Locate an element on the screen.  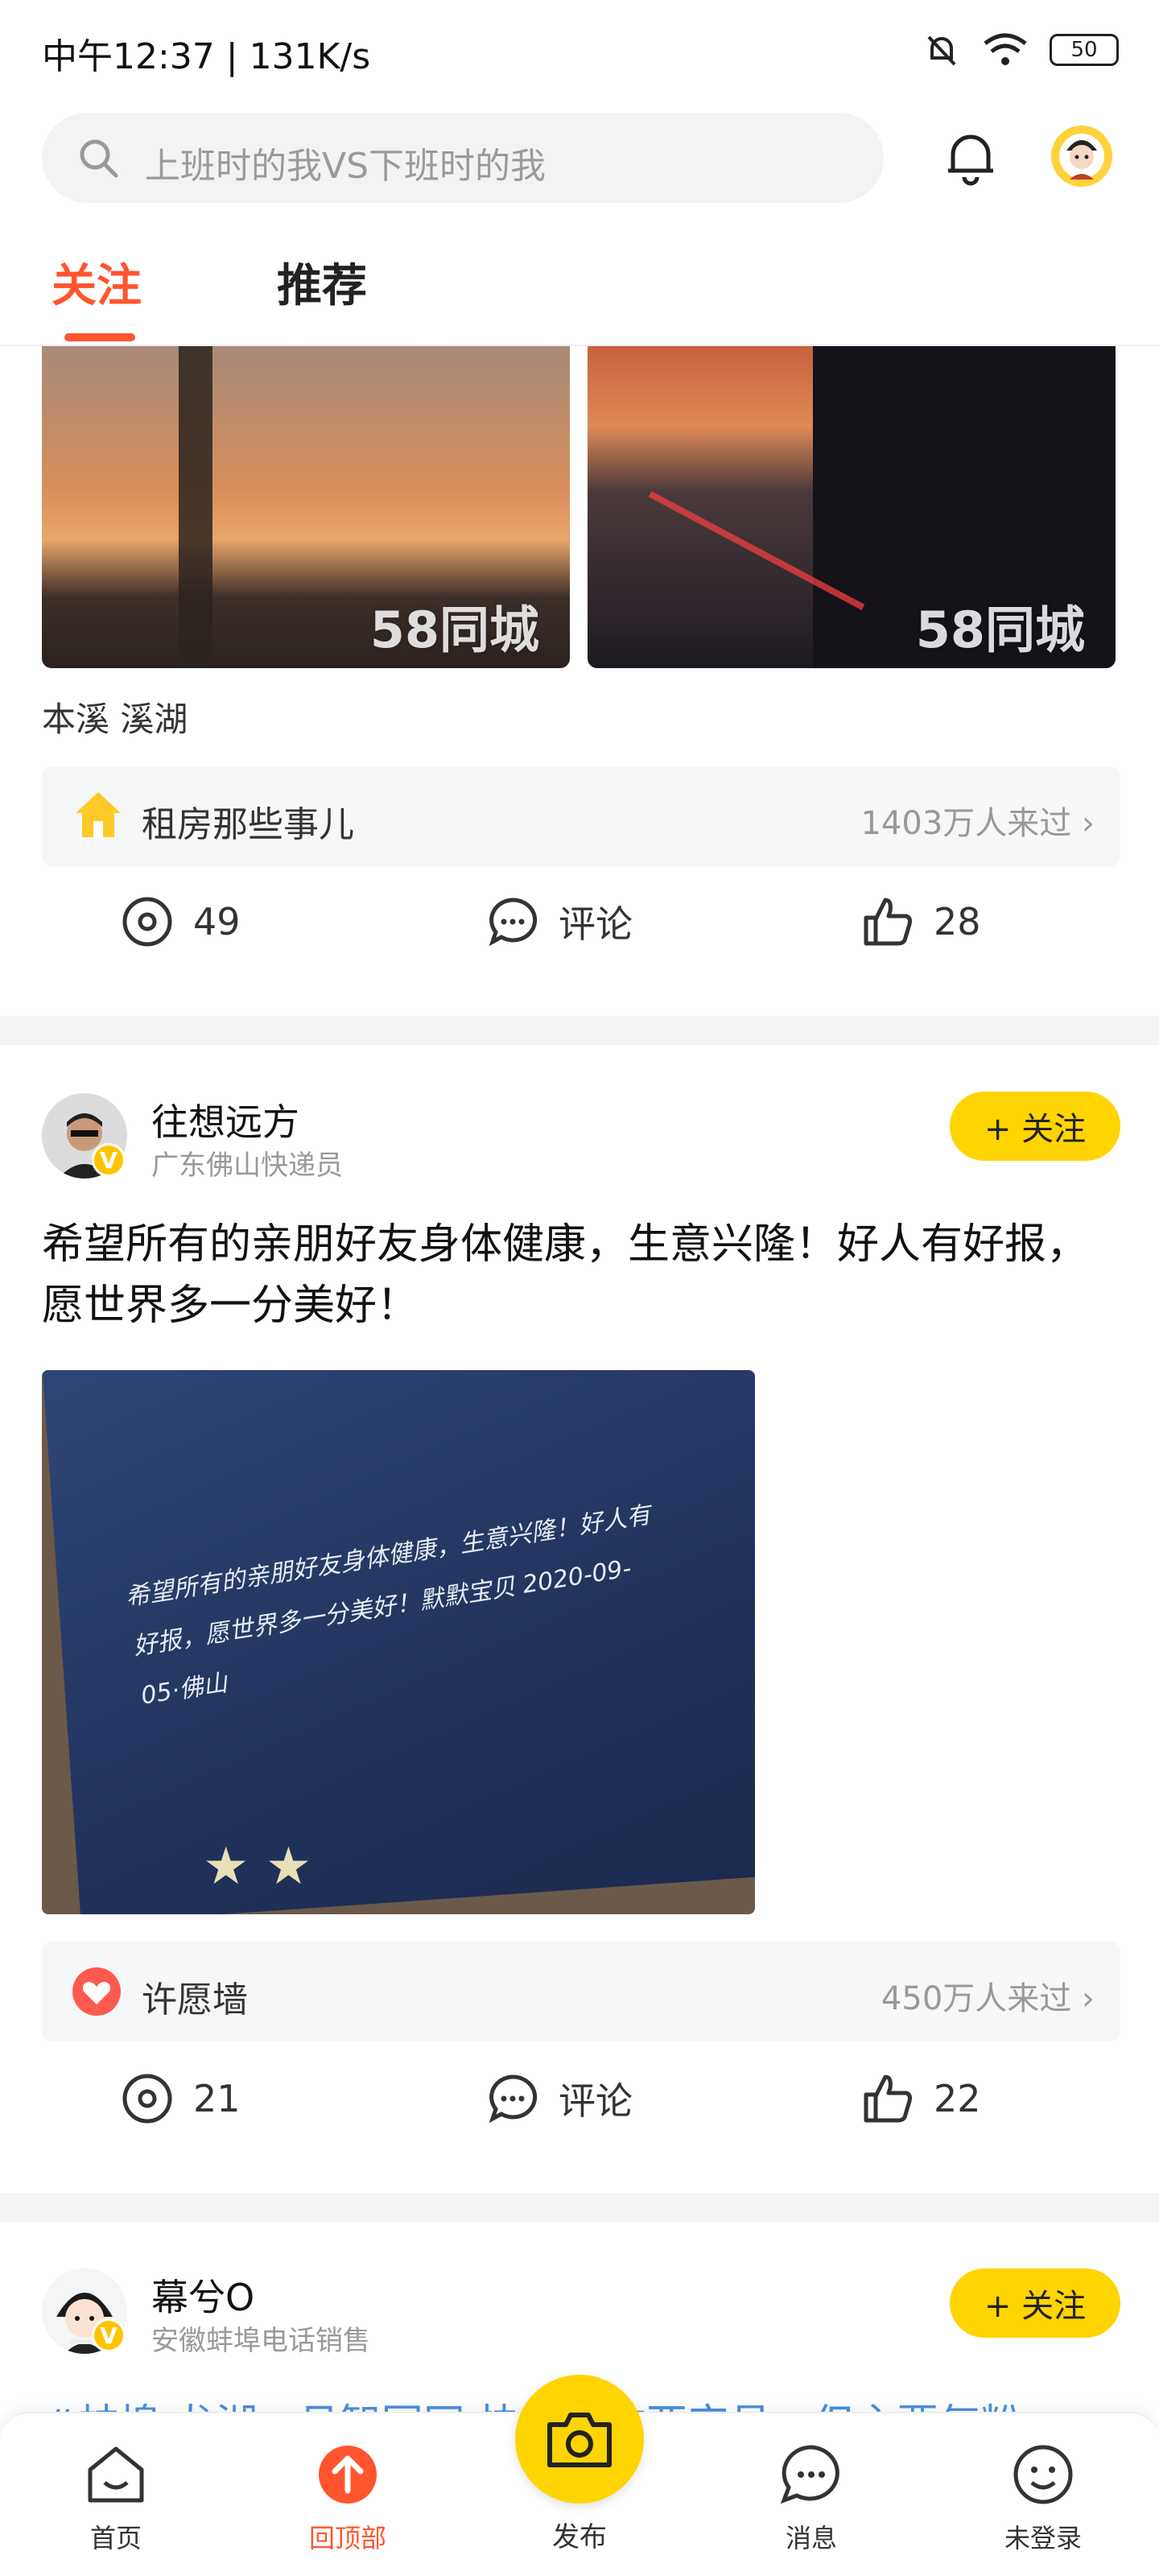
topic-card: 租房那些事儿 1403万人来过 › is located at coordinates (581, 816).